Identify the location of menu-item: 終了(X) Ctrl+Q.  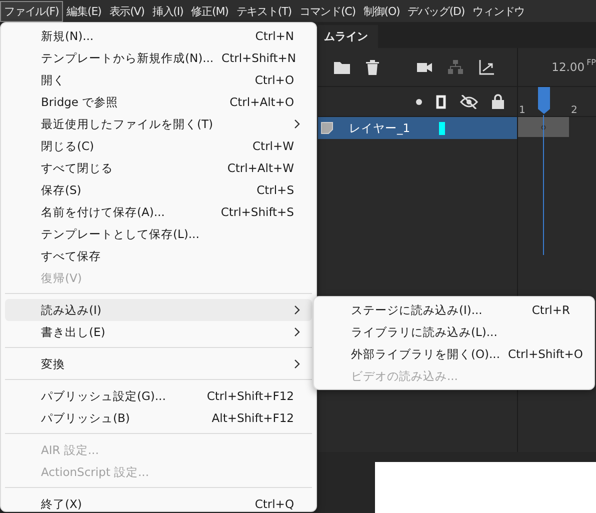
(158, 503).